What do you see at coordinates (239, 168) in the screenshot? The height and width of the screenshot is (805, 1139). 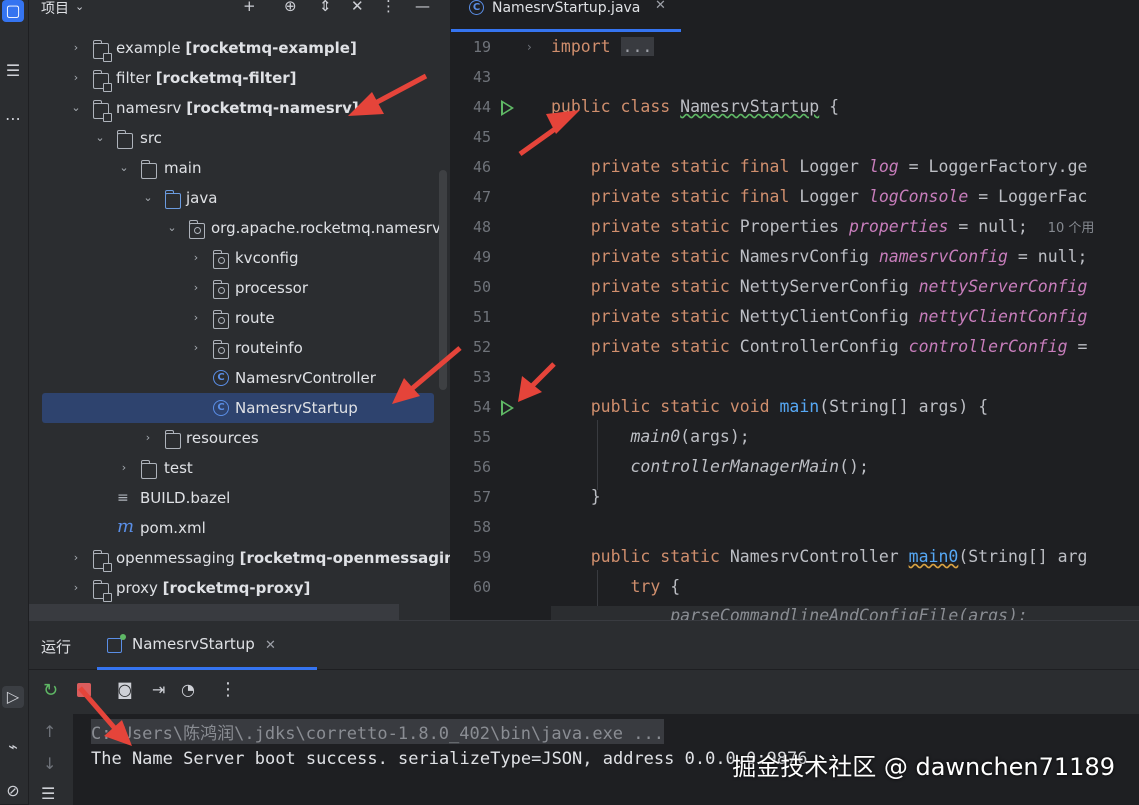 I see `tree-item-folder: ⌄ main` at bounding box center [239, 168].